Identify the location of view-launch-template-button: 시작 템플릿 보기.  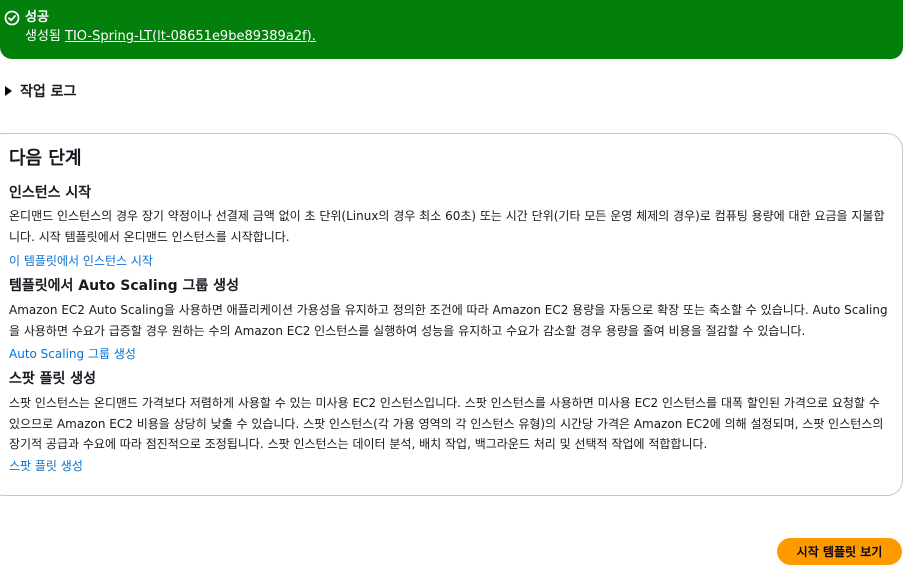
(839, 551).